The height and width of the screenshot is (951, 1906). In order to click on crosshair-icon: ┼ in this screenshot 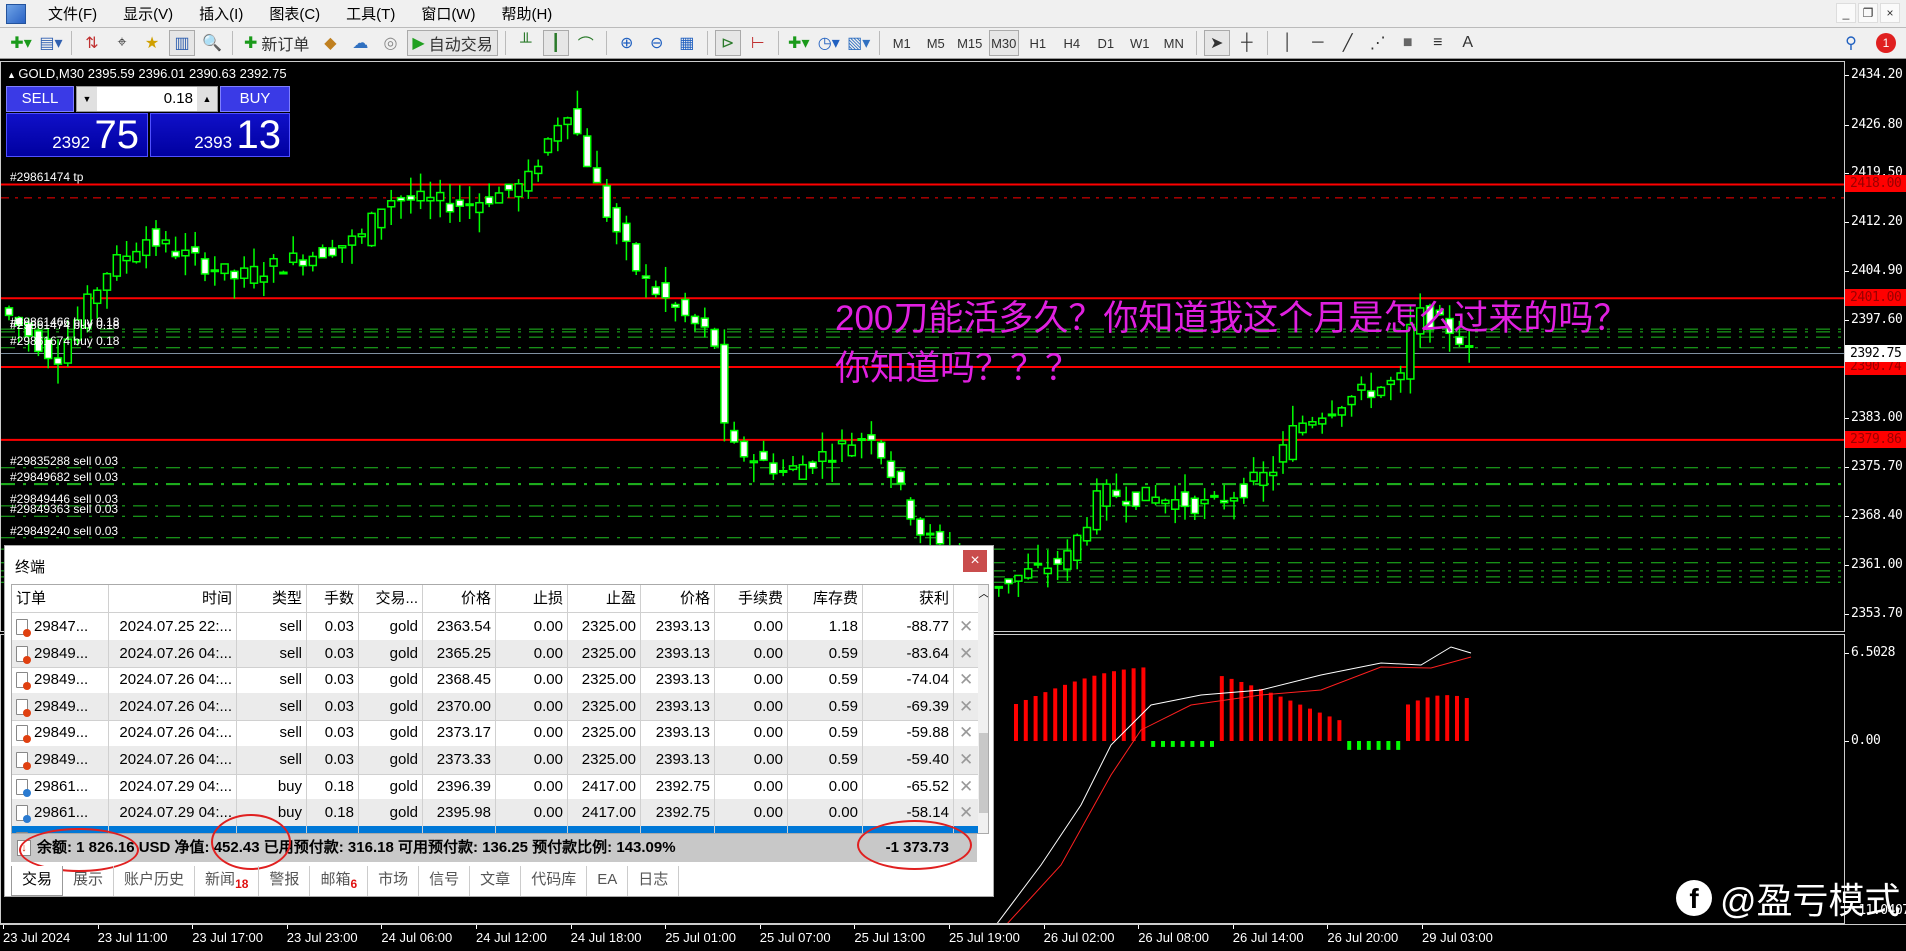, I will do `click(1247, 43)`.